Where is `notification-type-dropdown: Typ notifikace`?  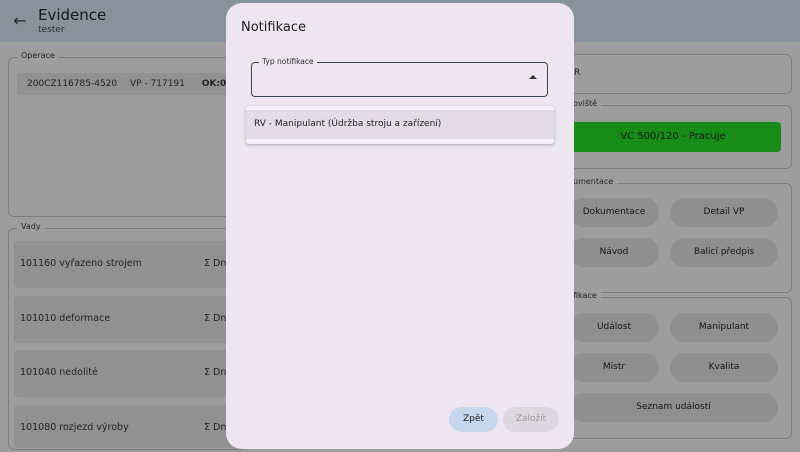 notification-type-dropdown: Typ notifikace is located at coordinates (399, 77).